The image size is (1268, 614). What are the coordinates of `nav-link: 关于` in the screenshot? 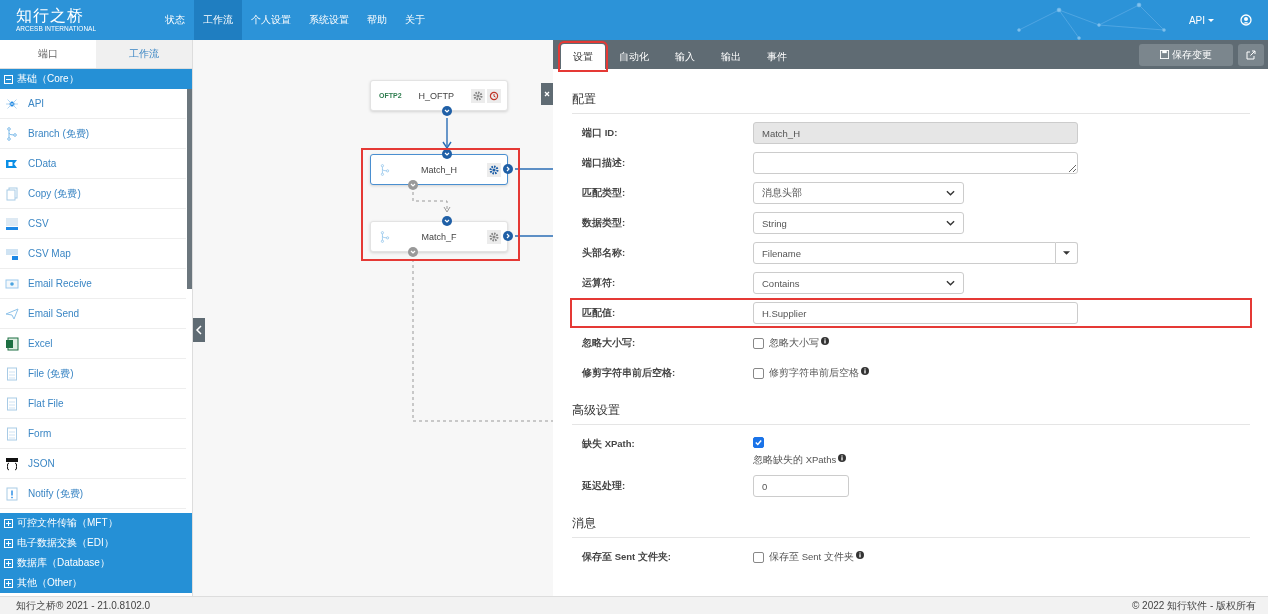 It's located at (415, 20).